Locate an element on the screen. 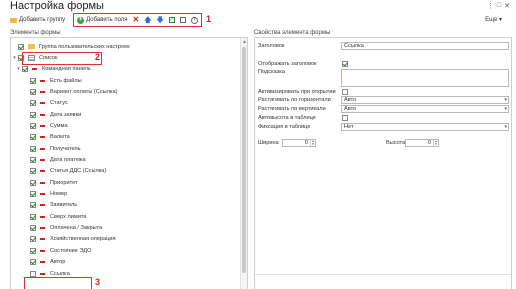  more-label: Еще is located at coordinates (491, 20).